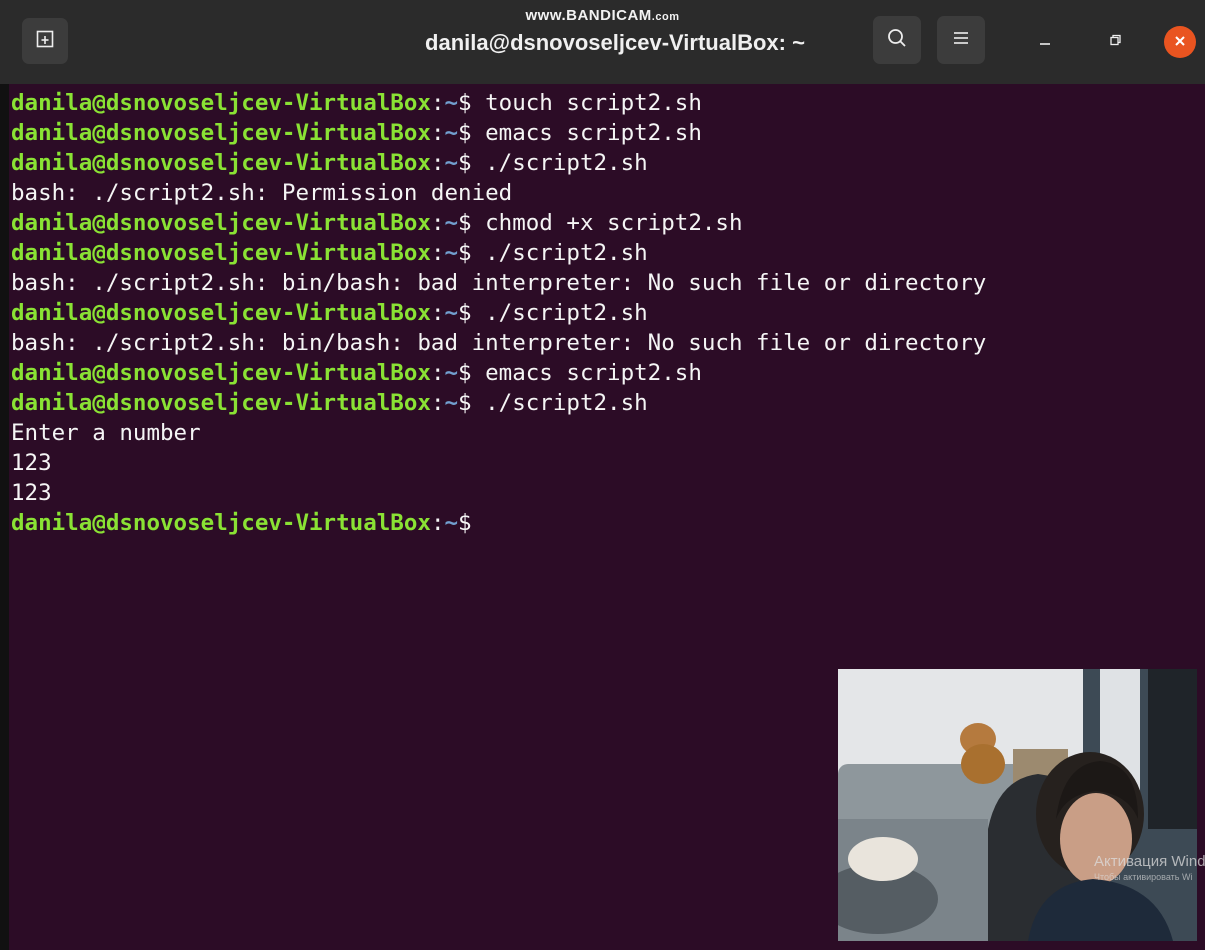 The height and width of the screenshot is (950, 1205). What do you see at coordinates (262, 193) in the screenshot?
I see `output-text: bash: ./script2.sh: Permission denied` at bounding box center [262, 193].